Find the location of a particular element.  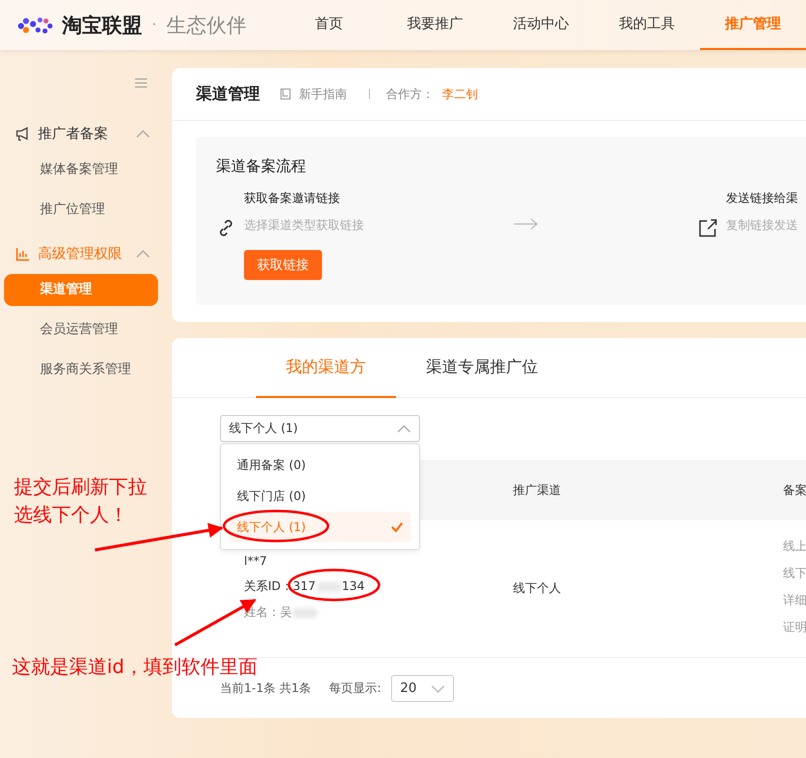

menu-icon is located at coordinates (141, 83).